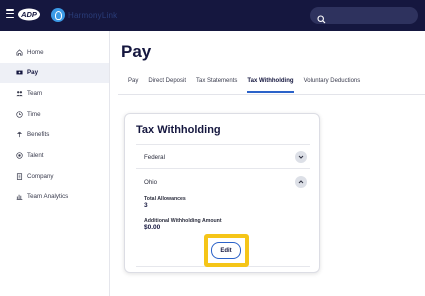  I want to click on tab-tax-statements: Tax Statements, so click(216, 85).